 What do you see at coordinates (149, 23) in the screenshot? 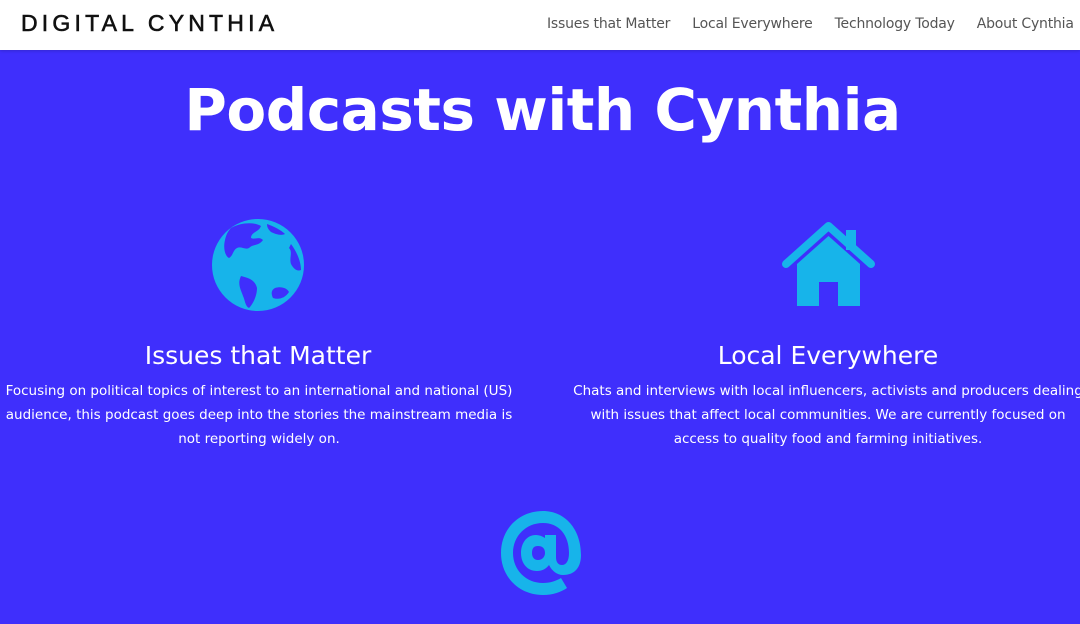
I see `site-logo: DIGITAL CYNTHIA` at bounding box center [149, 23].